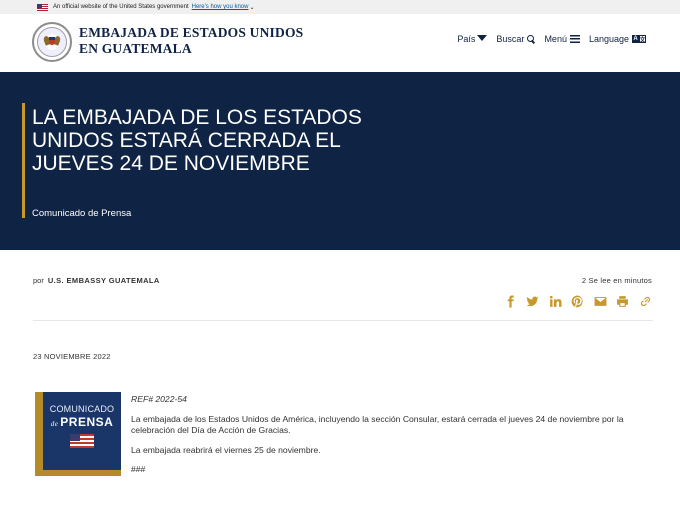 The width and height of the screenshot is (680, 520). I want to click on nav-language: Language A文, so click(617, 39).